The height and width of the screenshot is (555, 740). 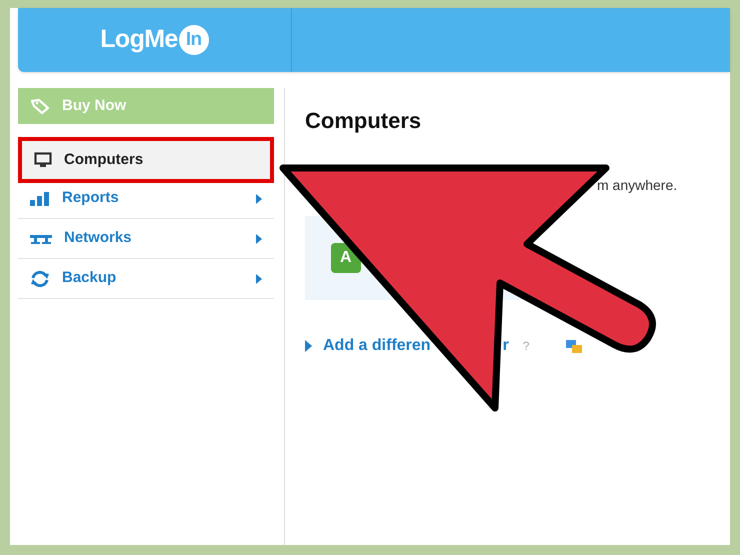 What do you see at coordinates (377, 346) in the screenshot?
I see `add-computer-link: Add a differen` at bounding box center [377, 346].